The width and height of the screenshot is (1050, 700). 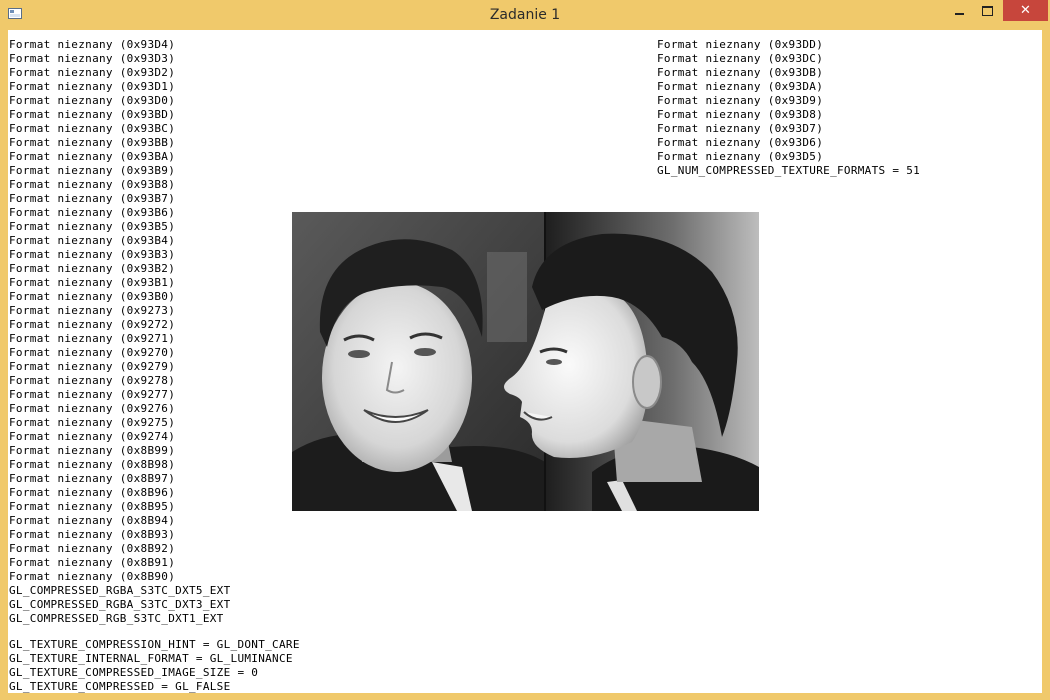 What do you see at coordinates (959, 13) in the screenshot?
I see `minimize-icon` at bounding box center [959, 13].